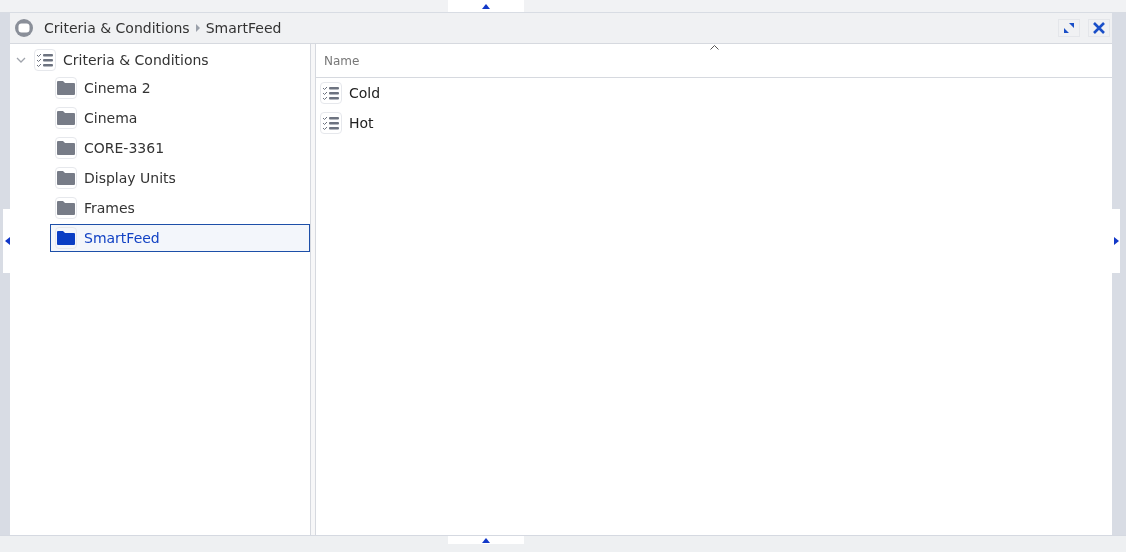  What do you see at coordinates (180, 148) in the screenshot?
I see `folder-item: CORE-3361` at bounding box center [180, 148].